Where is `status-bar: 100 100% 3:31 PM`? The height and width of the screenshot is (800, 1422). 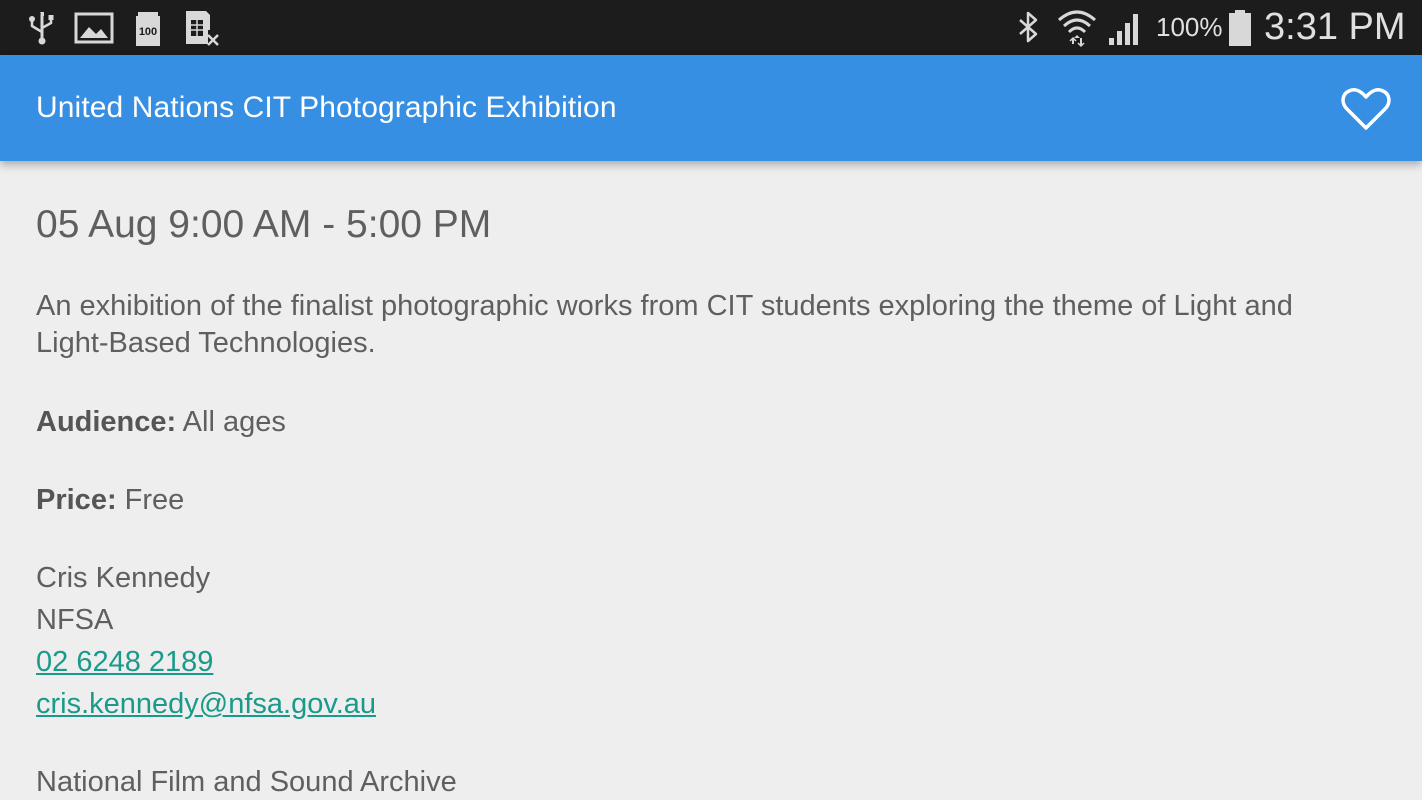 status-bar: 100 100% 3:31 PM is located at coordinates (711, 27).